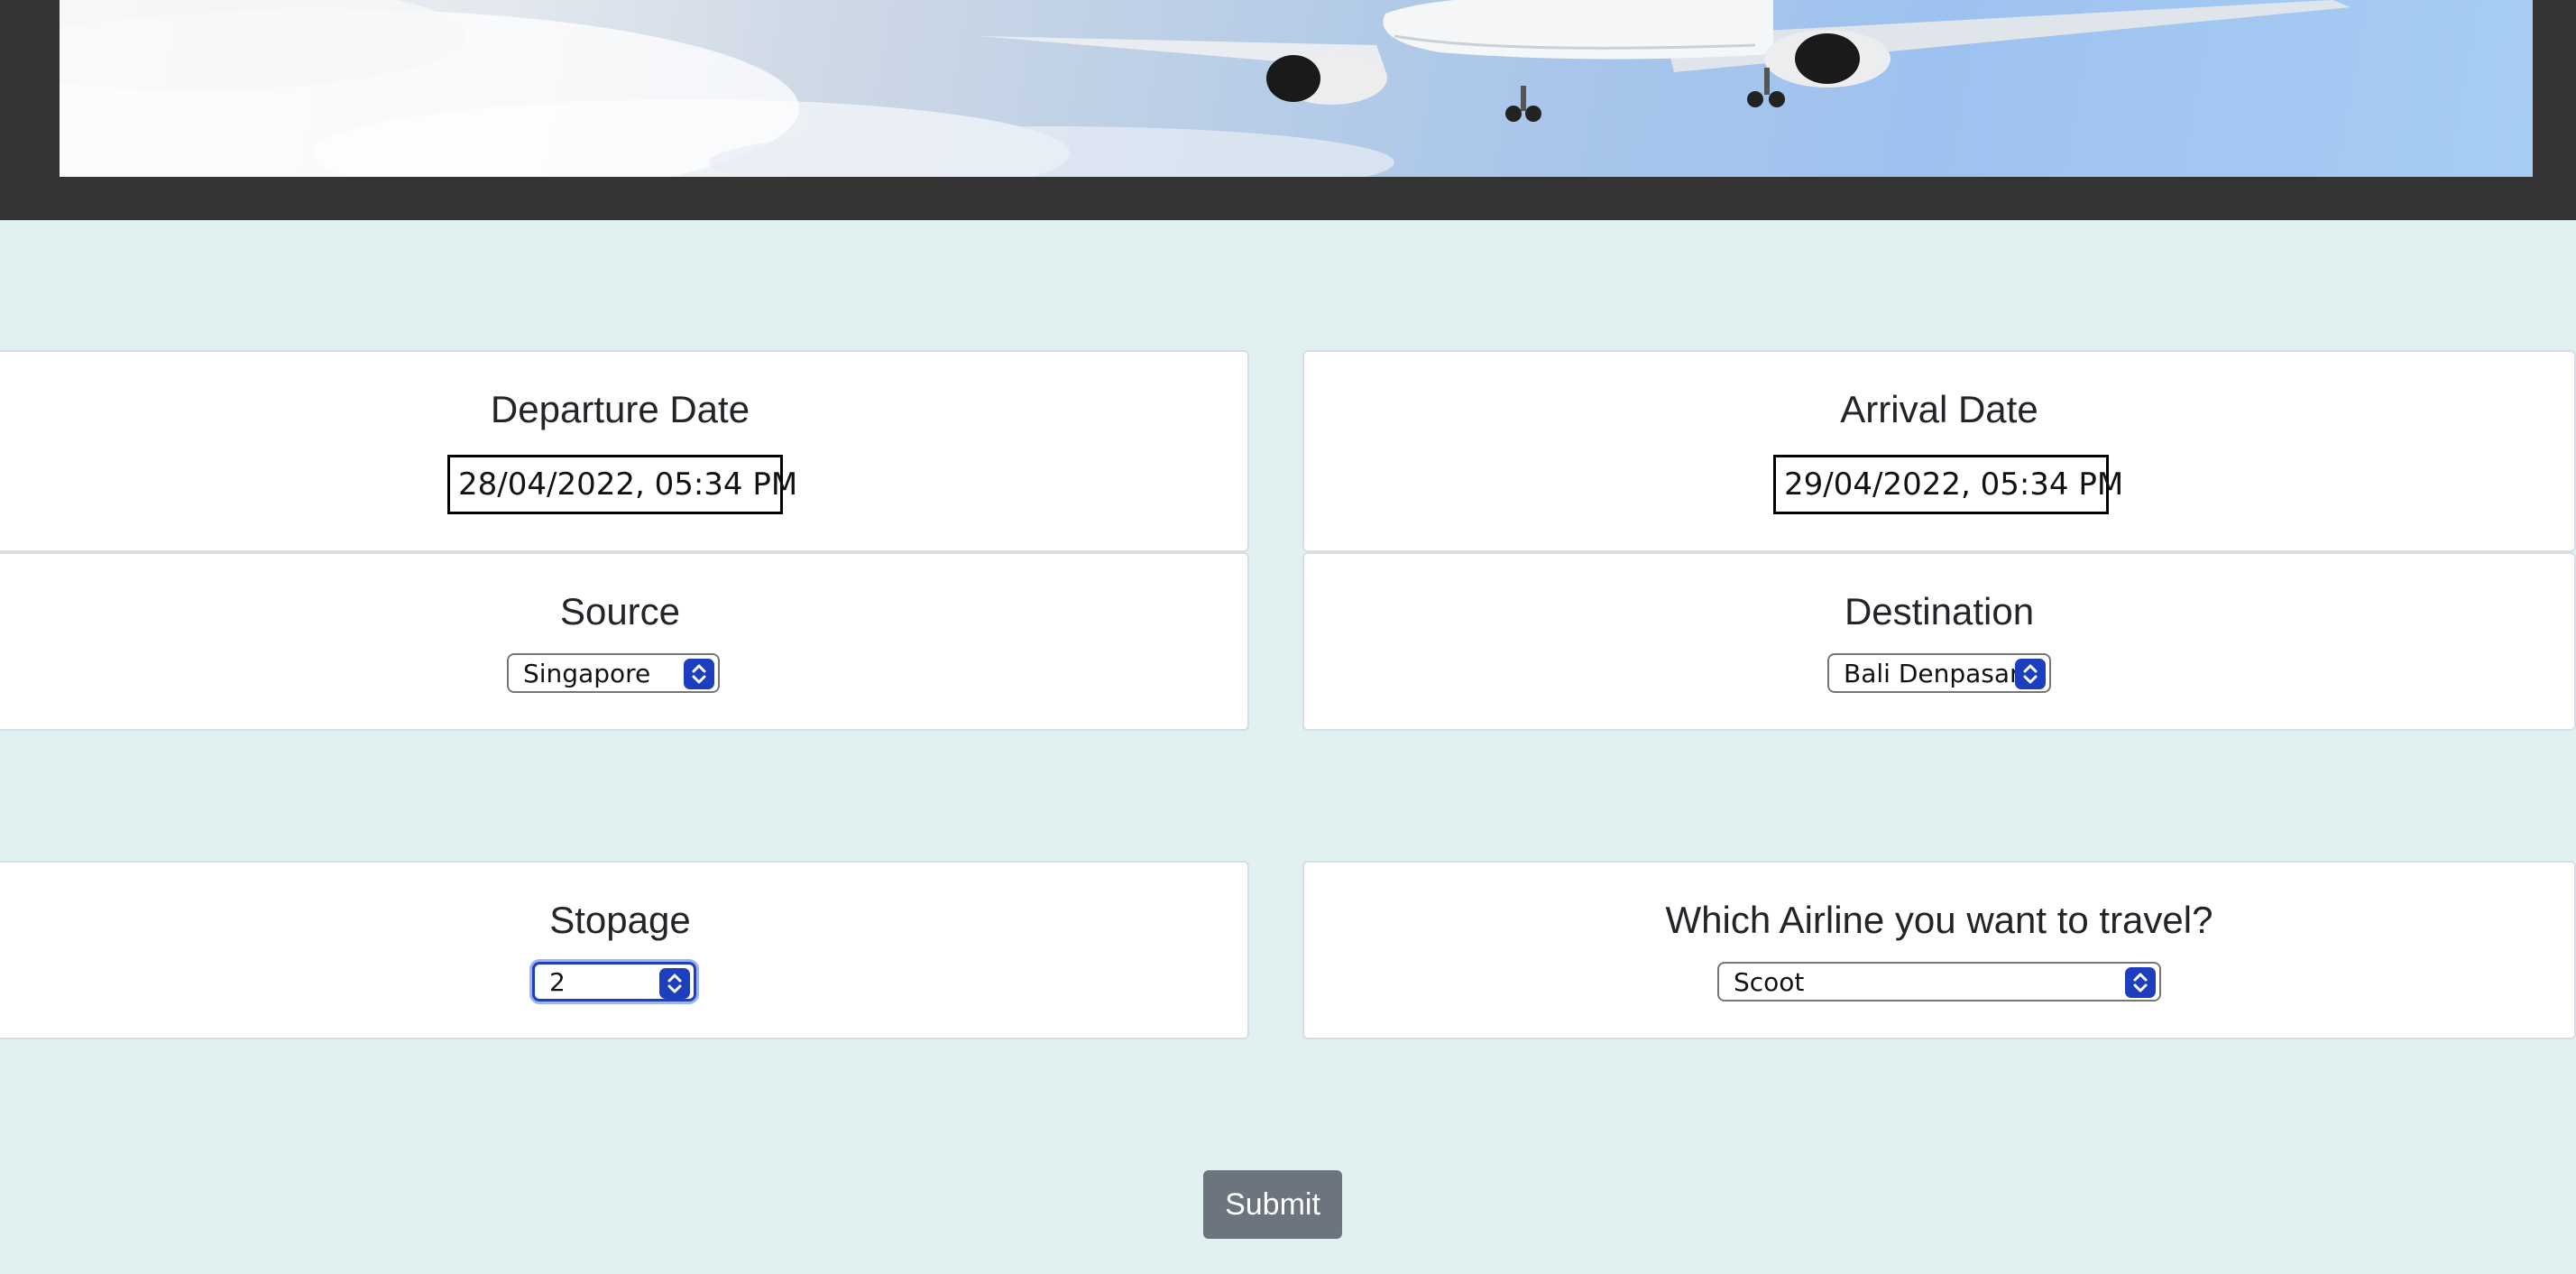 This screenshot has width=2576, height=1274. What do you see at coordinates (620, 611) in the screenshot?
I see `source-label: Source` at bounding box center [620, 611].